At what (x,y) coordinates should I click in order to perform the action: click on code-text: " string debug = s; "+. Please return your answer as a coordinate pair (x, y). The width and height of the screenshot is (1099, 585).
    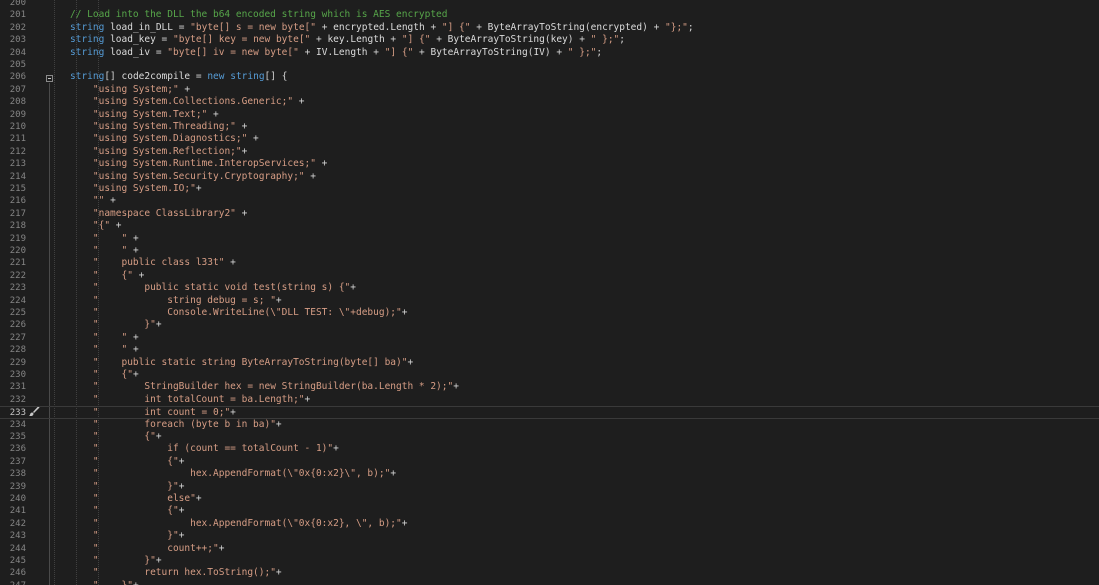
    Looking at the image, I should click on (187, 300).